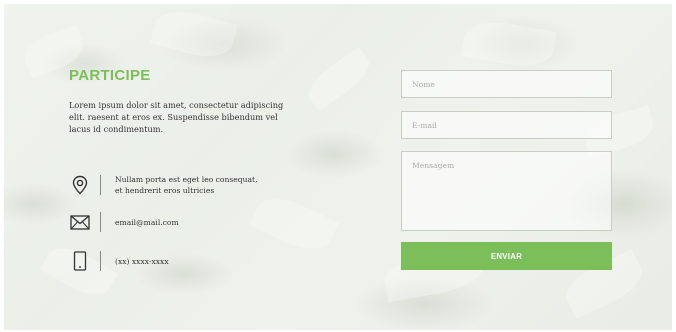 This screenshot has width=676, height=332. Describe the element at coordinates (506, 256) in the screenshot. I see `submit-button: ENVIAR` at that location.